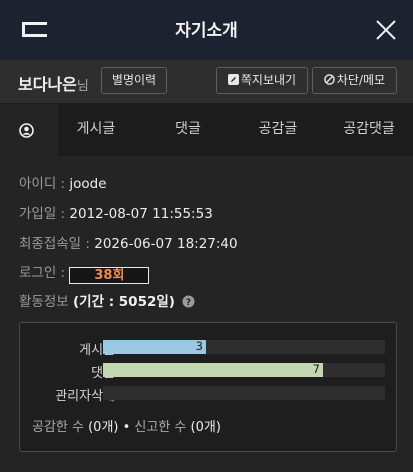  What do you see at coordinates (141, 214) in the screenshot?
I see `joined-value: 2012-08-07 11:55:53` at bounding box center [141, 214].